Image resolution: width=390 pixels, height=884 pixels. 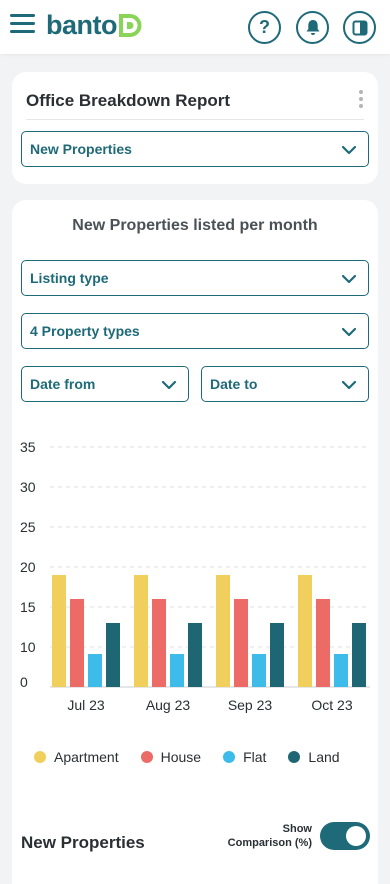 What do you see at coordinates (195, 27) in the screenshot?
I see `top-bar: banto ?` at bounding box center [195, 27].